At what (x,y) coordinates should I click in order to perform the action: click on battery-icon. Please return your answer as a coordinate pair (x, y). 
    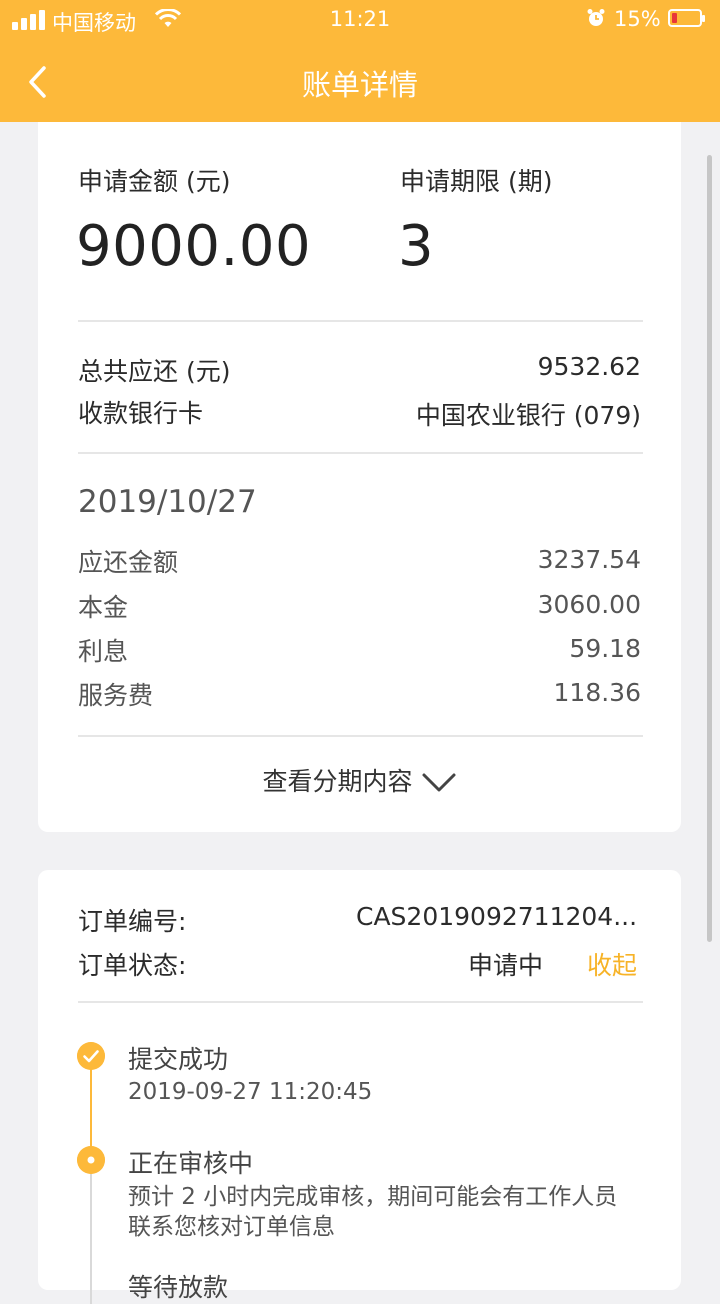
    Looking at the image, I should click on (686, 18).